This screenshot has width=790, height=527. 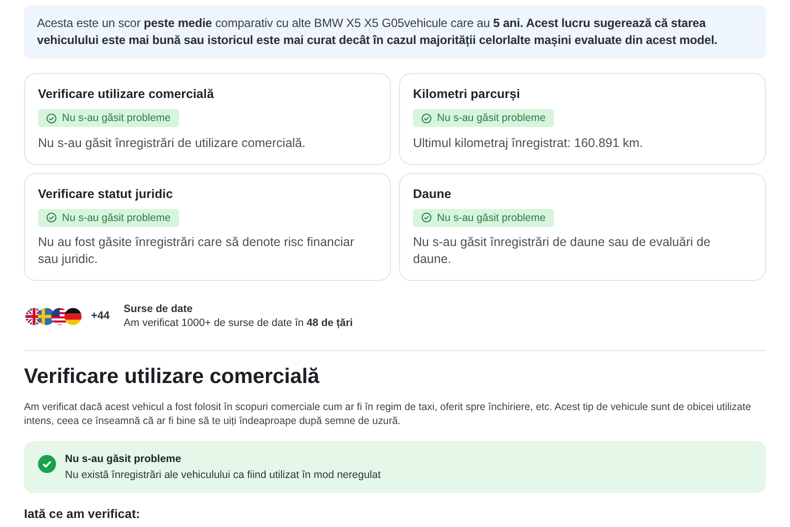 What do you see at coordinates (197, 251) in the screenshot?
I see `card-description: Nu au fost găsite înregistrări care să denote risc financiar sau juridic.` at bounding box center [197, 251].